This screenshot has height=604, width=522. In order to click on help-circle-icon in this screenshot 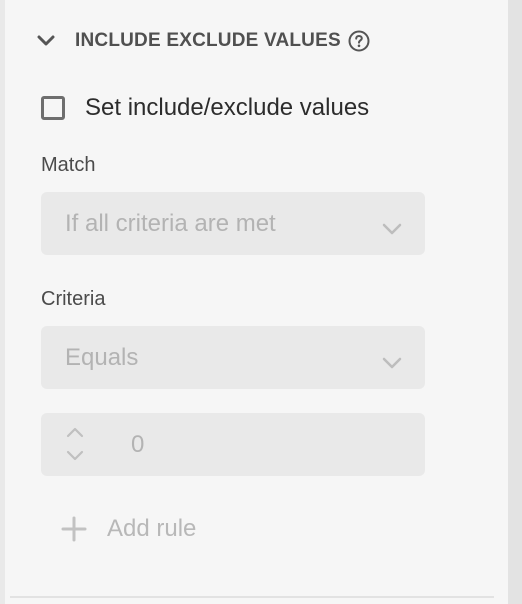, I will do `click(359, 41)`.